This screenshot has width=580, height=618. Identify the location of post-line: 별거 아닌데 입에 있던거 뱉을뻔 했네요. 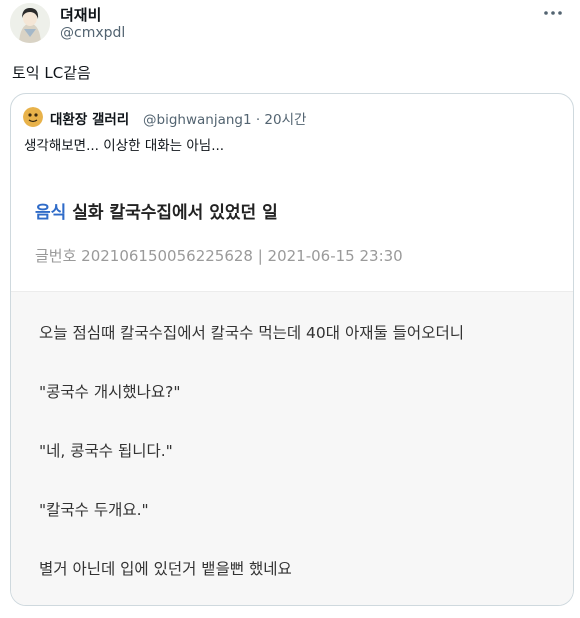
(165, 569).